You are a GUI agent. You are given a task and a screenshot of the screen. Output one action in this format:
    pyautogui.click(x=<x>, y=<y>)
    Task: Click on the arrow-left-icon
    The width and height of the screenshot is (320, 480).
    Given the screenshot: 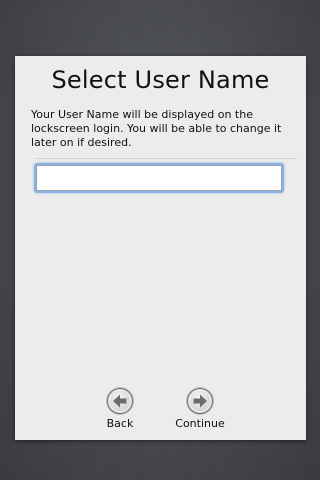 What is the action you would take?
    pyautogui.click(x=120, y=401)
    